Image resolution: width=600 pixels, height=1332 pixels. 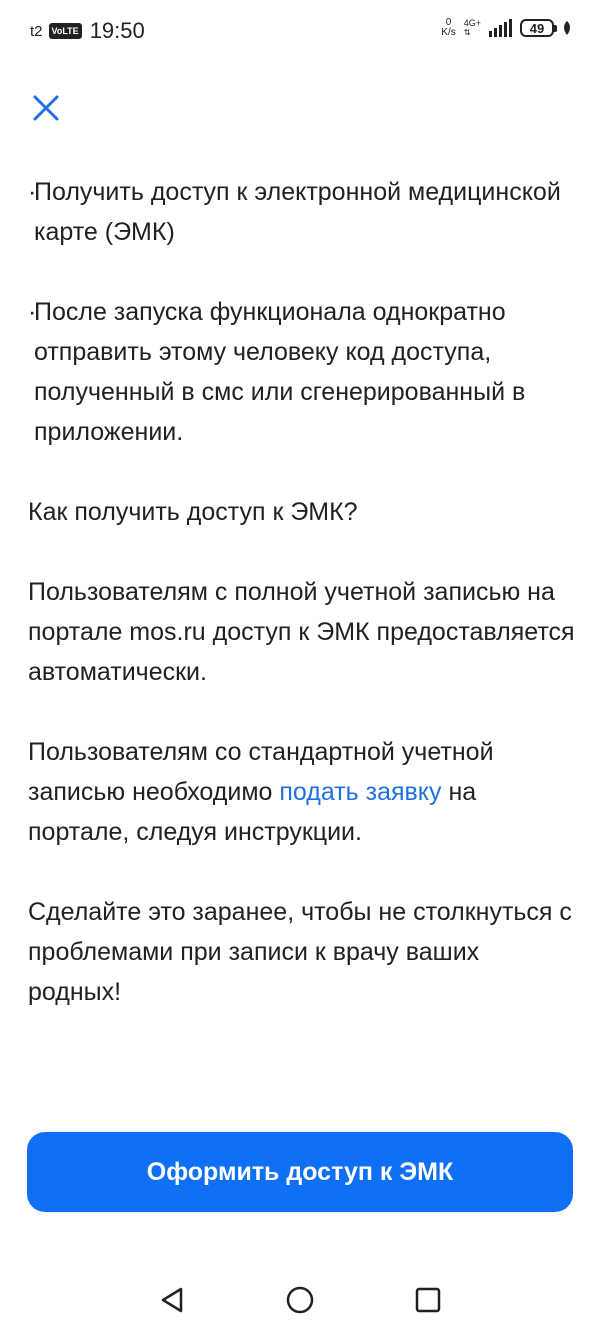 What do you see at coordinates (360, 792) in the screenshot?
I see `submit-request-link: подать заявку` at bounding box center [360, 792].